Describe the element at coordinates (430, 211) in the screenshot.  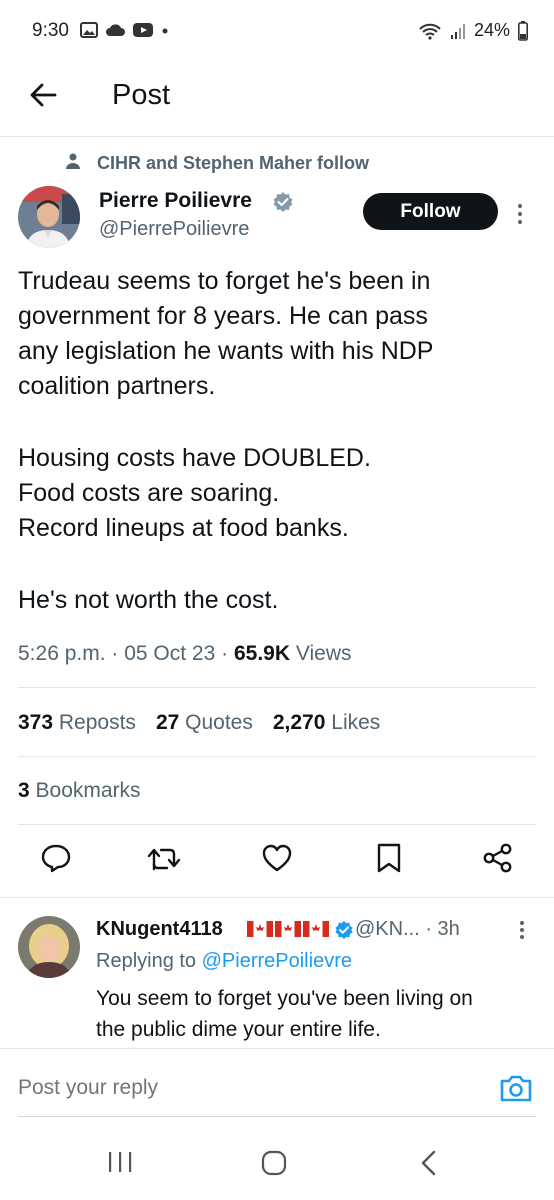
I see `follow-button: Follow` at that location.